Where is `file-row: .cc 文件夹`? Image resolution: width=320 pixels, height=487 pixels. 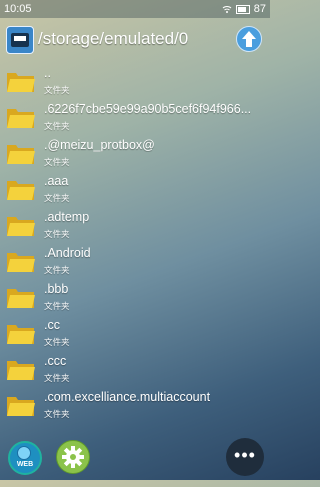 file-row: .cc 文件夹 is located at coordinates (135, 334).